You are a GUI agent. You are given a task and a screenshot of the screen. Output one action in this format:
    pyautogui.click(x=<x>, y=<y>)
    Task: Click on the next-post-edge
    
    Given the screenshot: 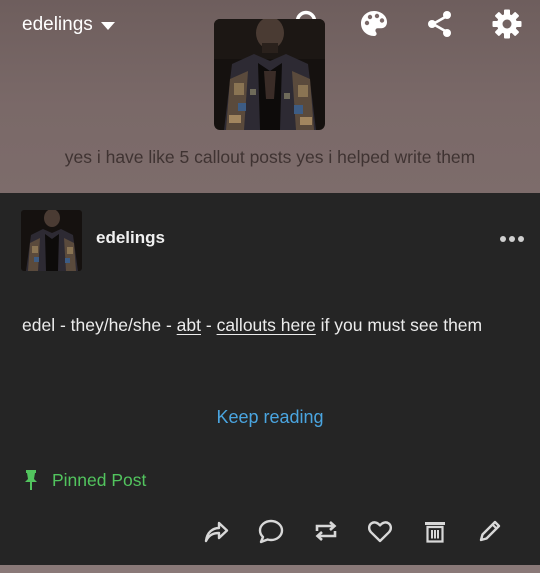 What is the action you would take?
    pyautogui.click(x=270, y=569)
    